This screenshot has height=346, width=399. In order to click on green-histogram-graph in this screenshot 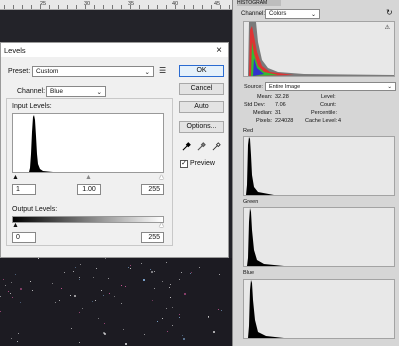, I will do `click(264, 237)`.